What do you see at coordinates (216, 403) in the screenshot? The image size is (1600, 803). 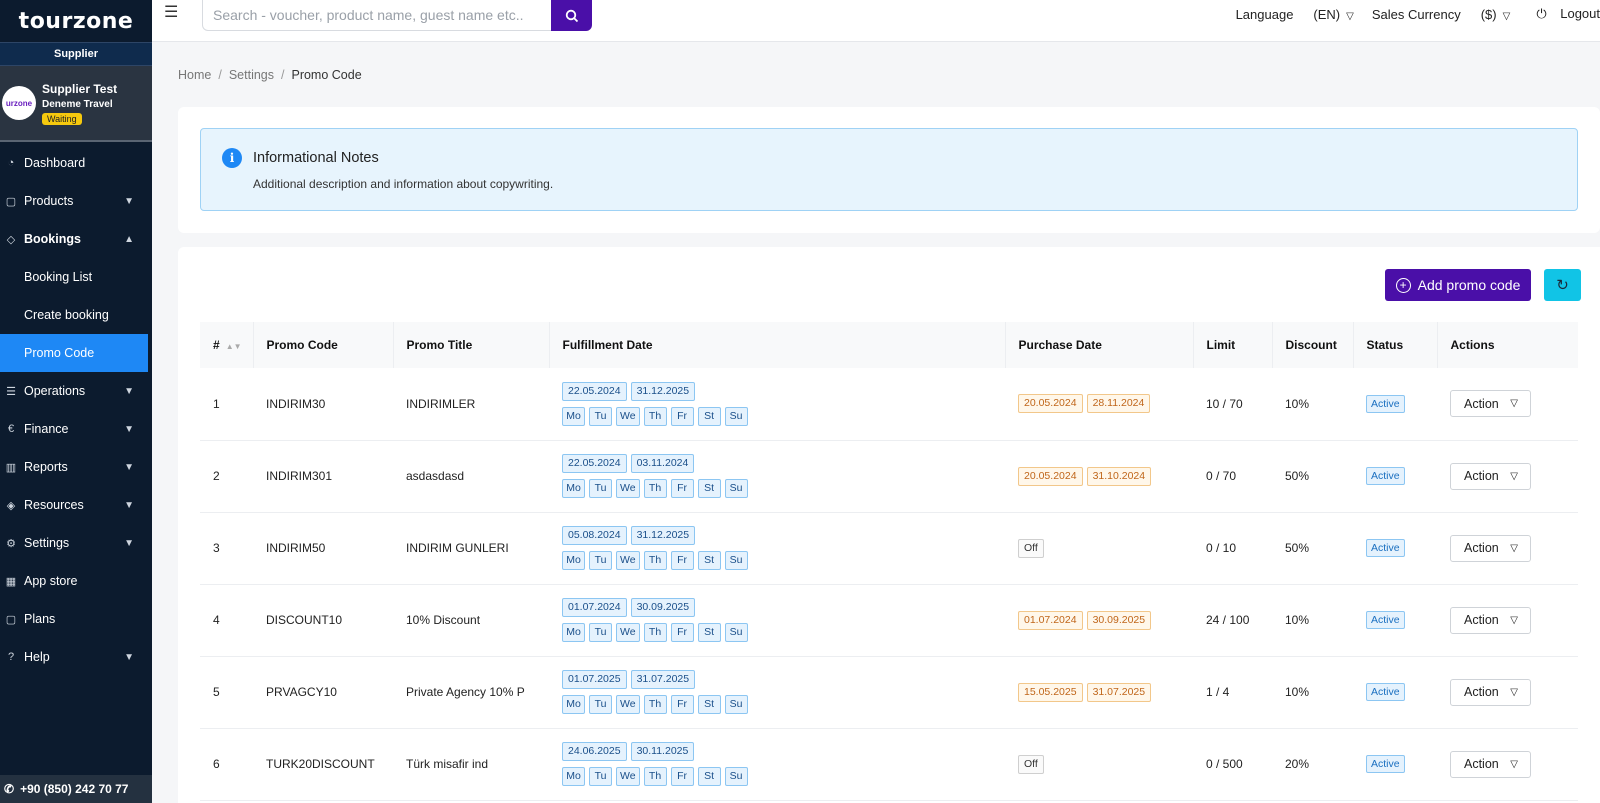 I see `row-index: 1` at bounding box center [216, 403].